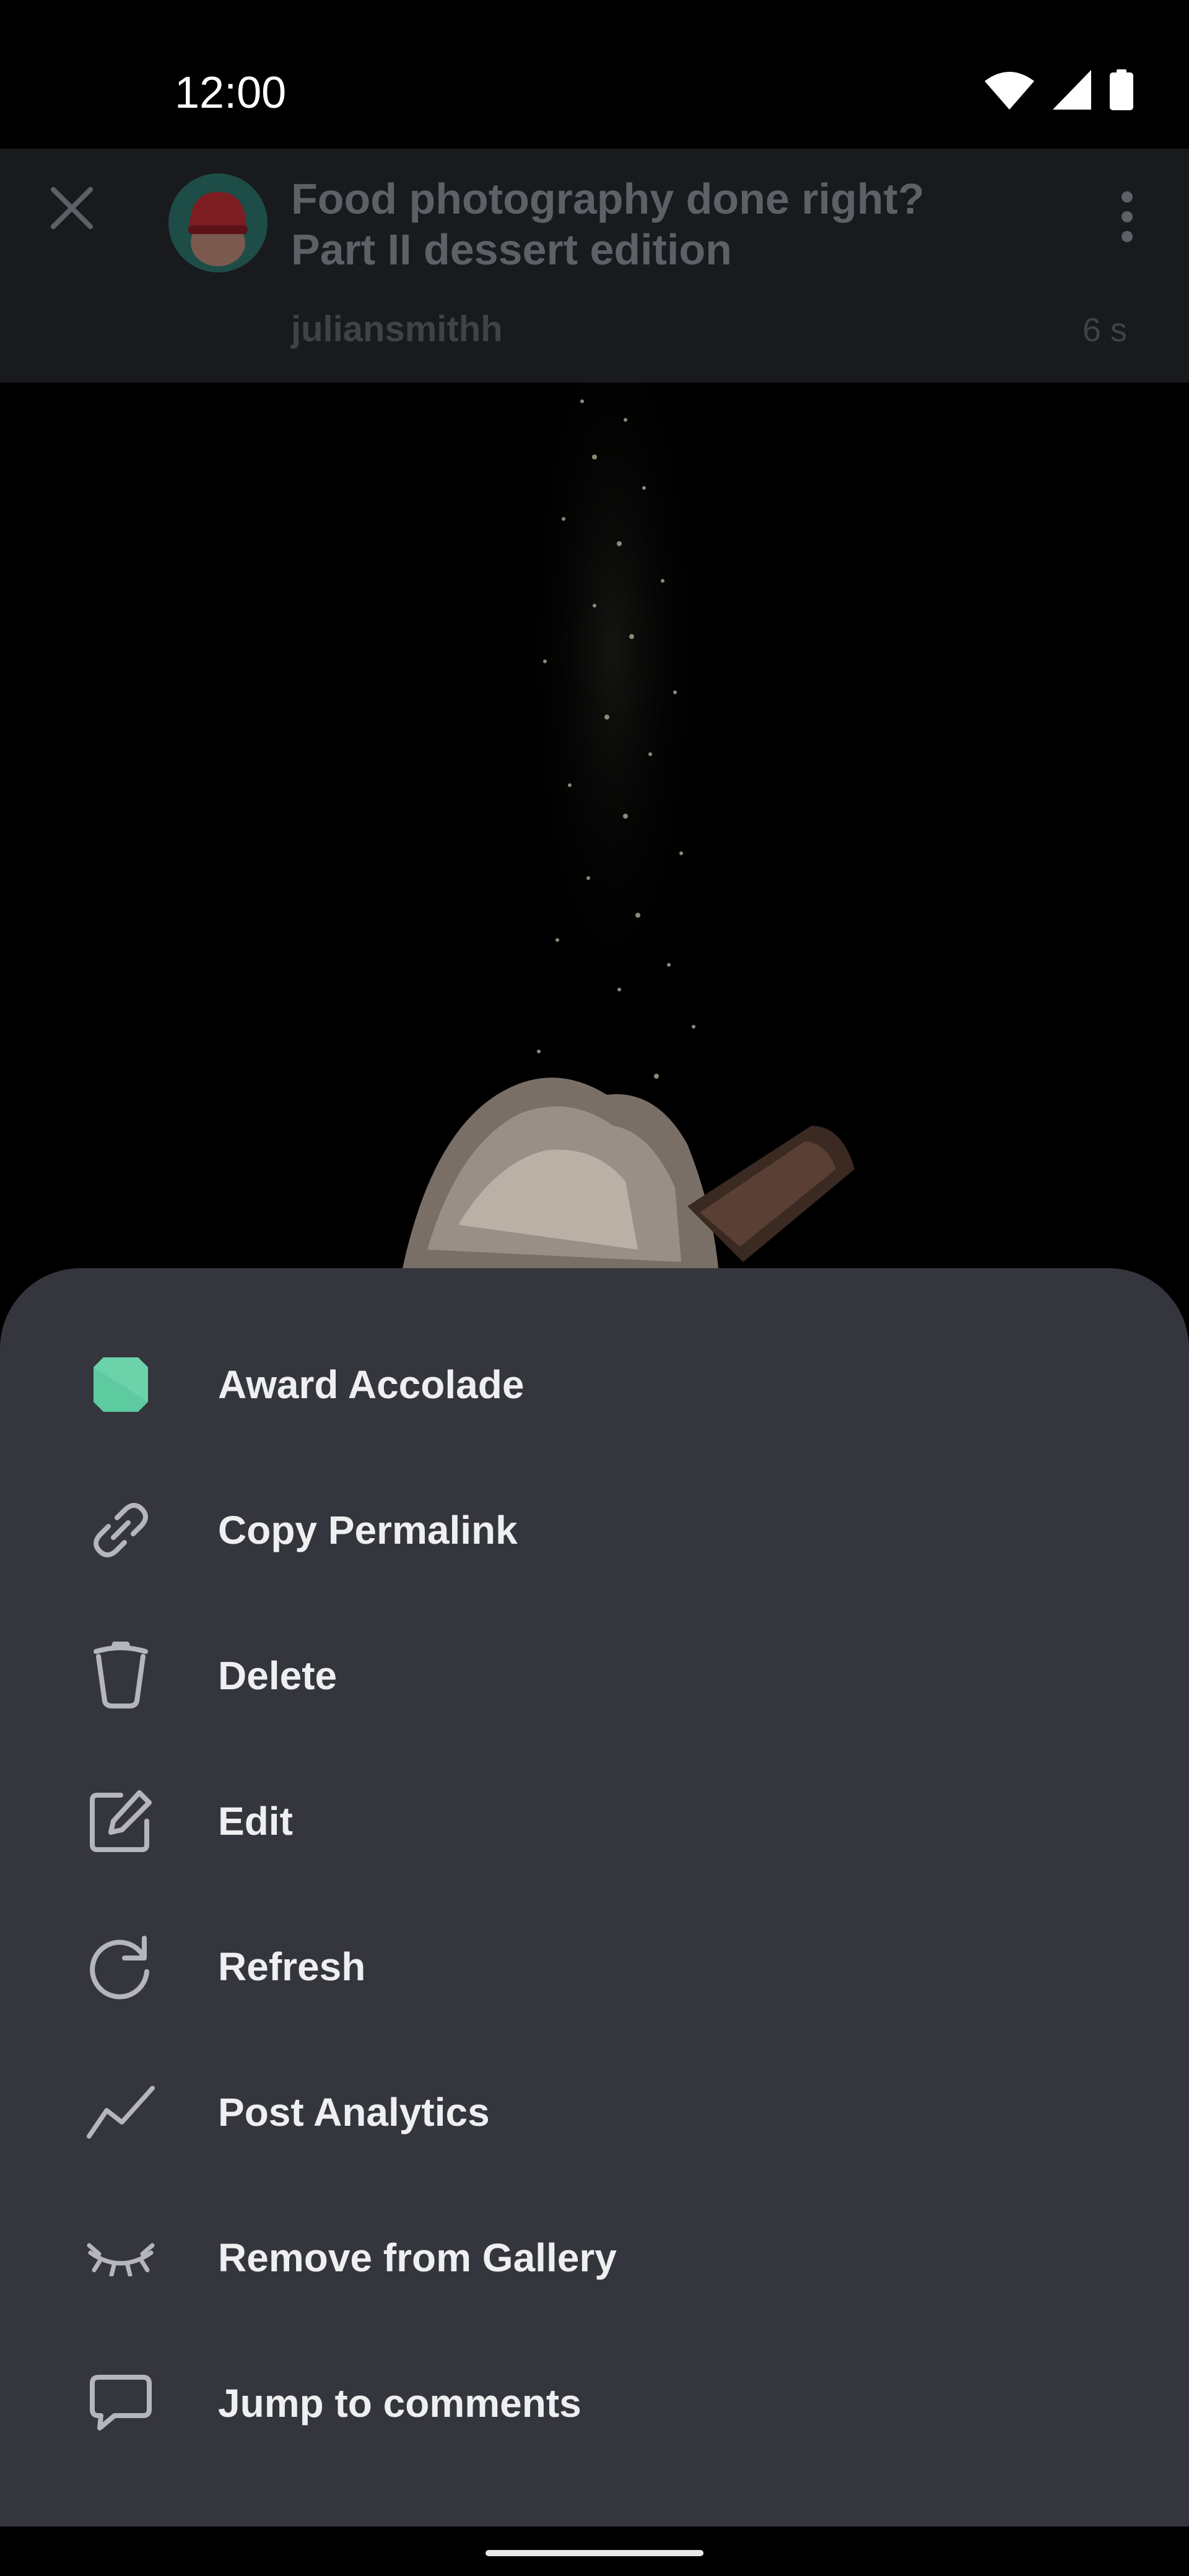 Image resolution: width=1189 pixels, height=2576 pixels. I want to click on edit-icon, so click(121, 1821).